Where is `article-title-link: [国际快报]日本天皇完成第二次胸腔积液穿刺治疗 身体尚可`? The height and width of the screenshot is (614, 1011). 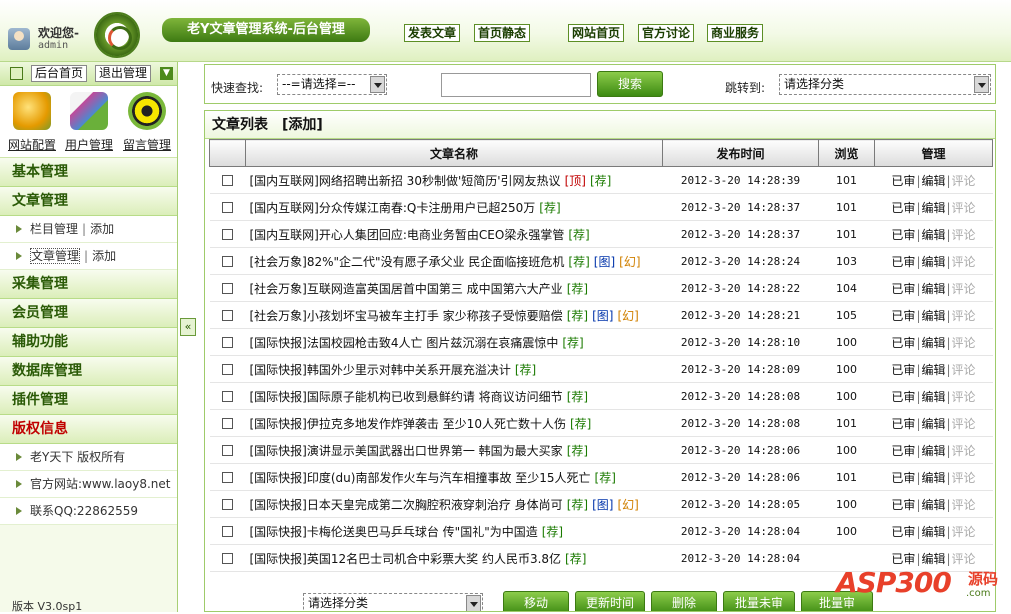
article-title-link: [国际快报]日本天皇完成第二次胸腔积液穿刺治疗 身体尚可 is located at coordinates (406, 505).